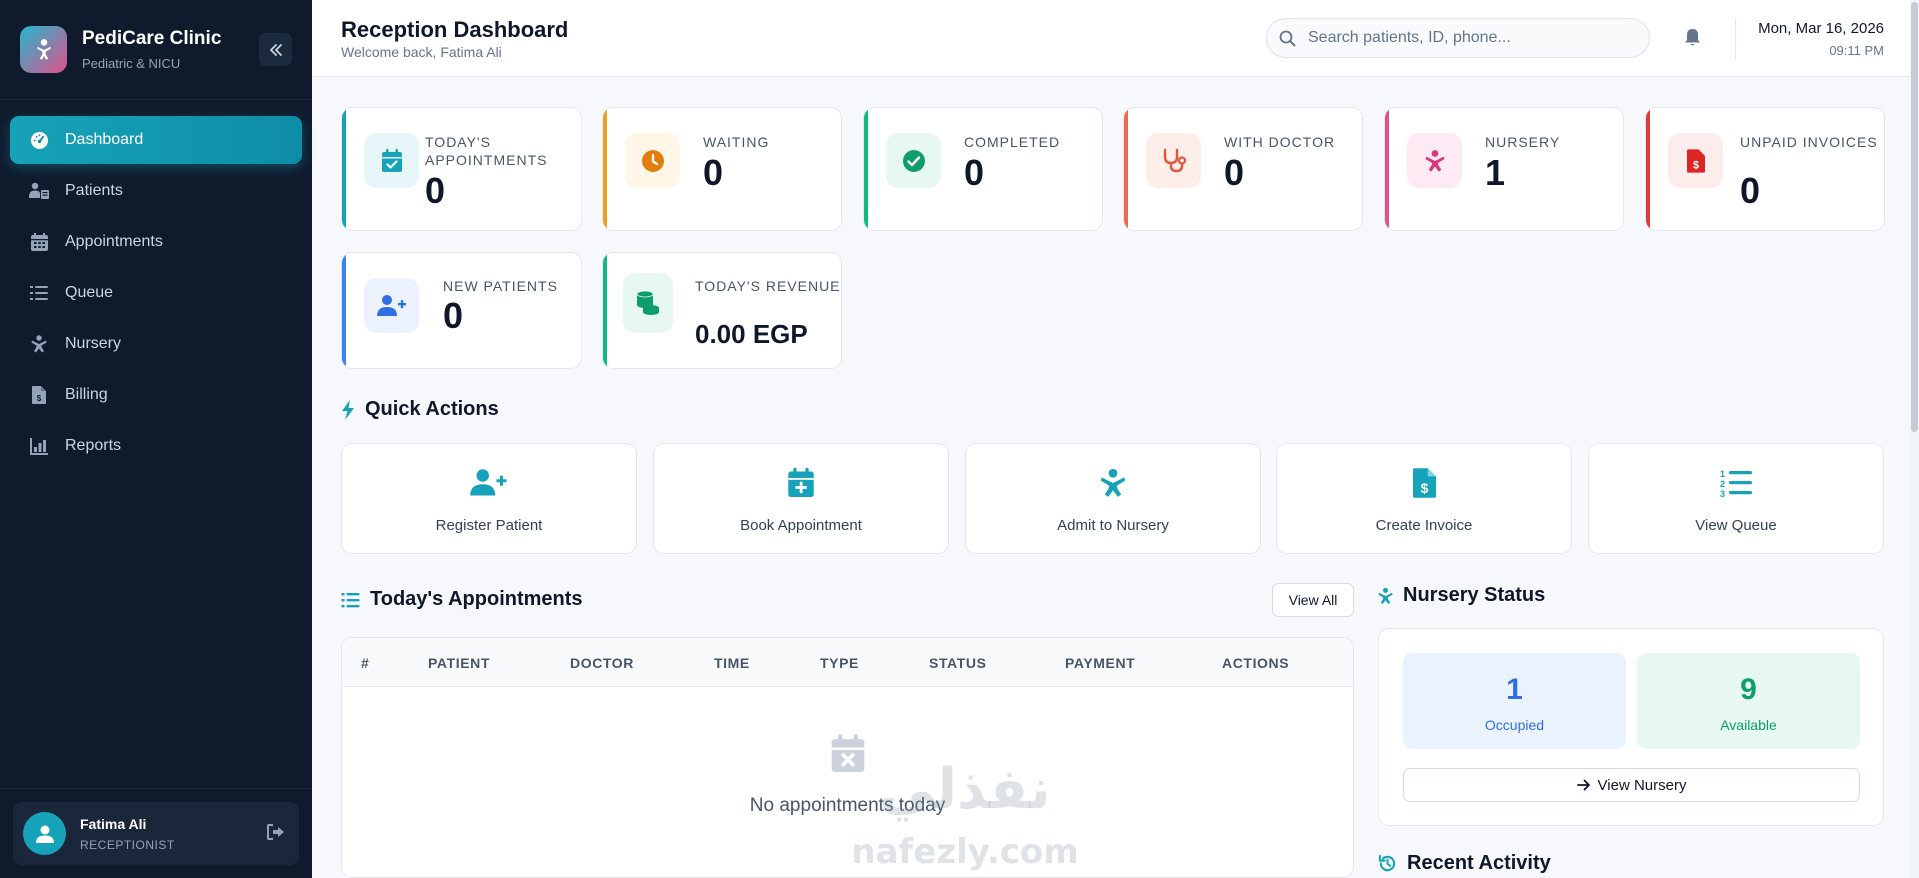 The image size is (1919, 878). What do you see at coordinates (1495, 172) in the screenshot?
I see `stat-value: 1` at bounding box center [1495, 172].